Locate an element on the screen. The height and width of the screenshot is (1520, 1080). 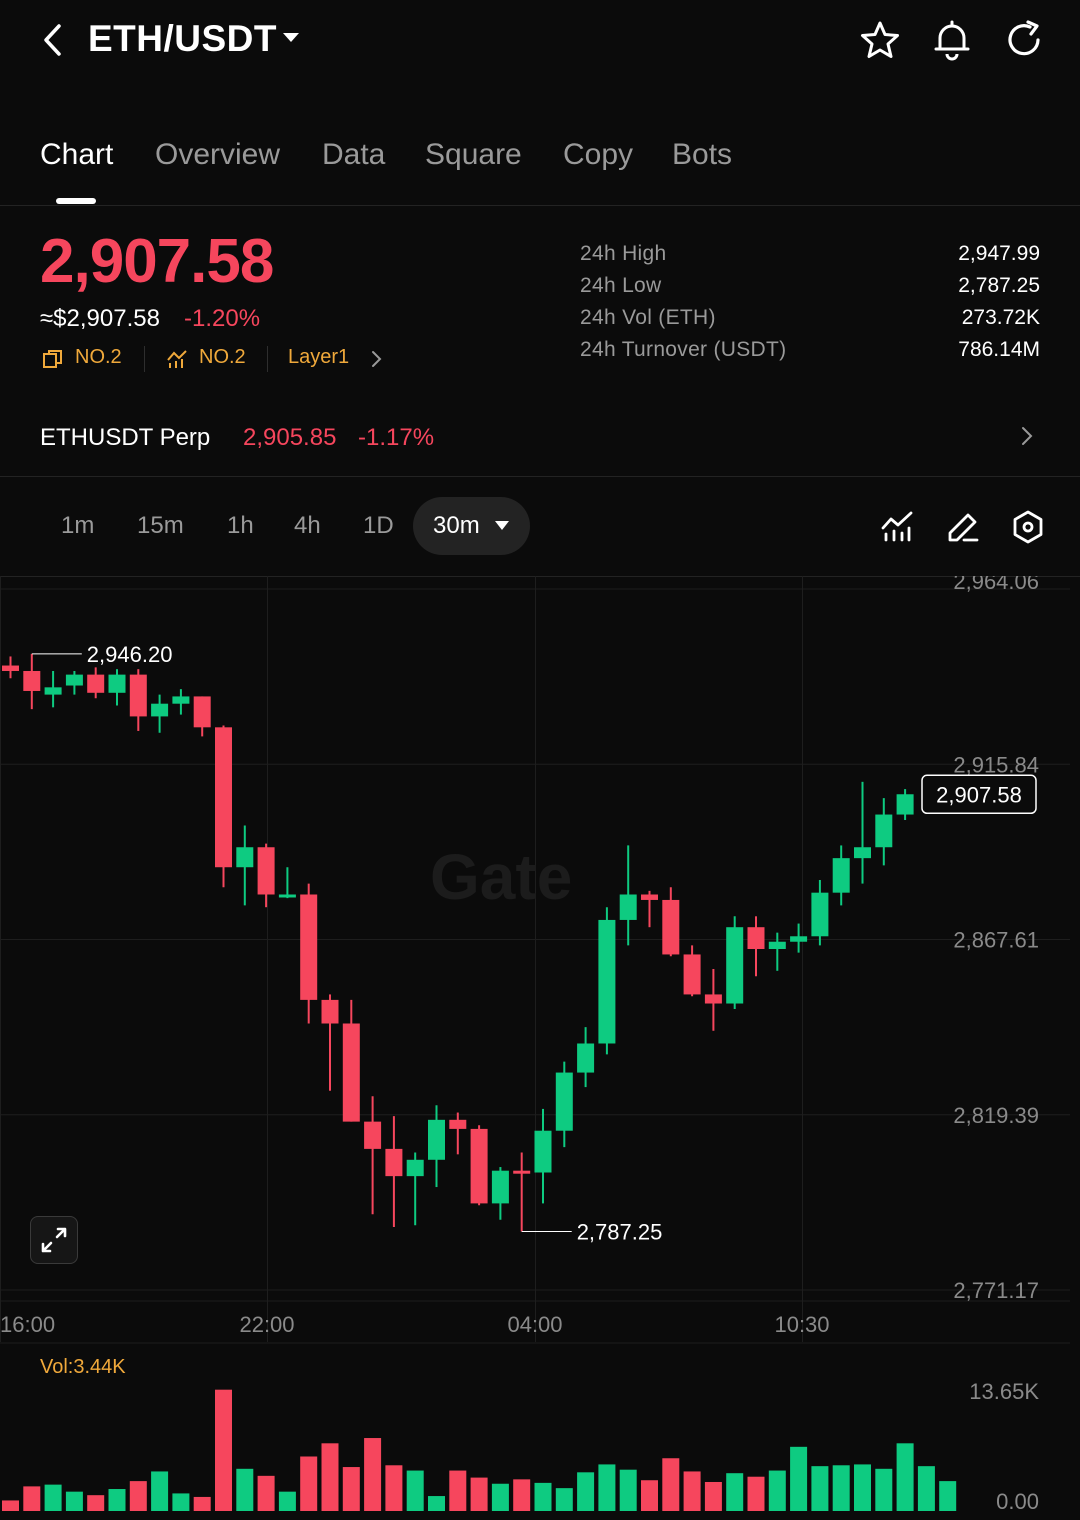
indicator-icon is located at coordinates (897, 527).